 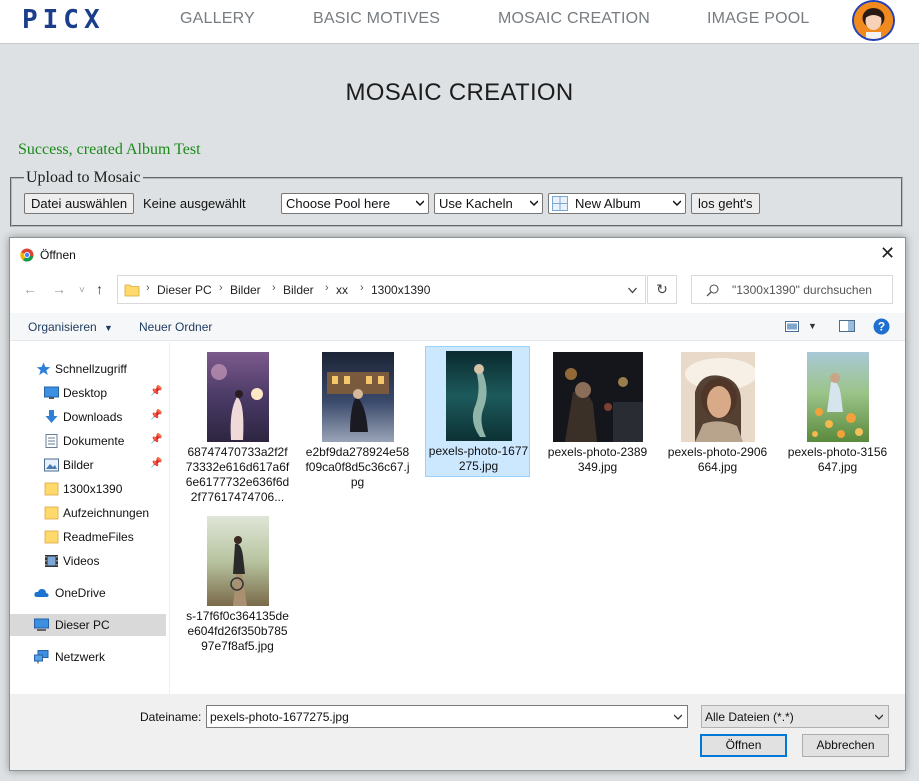 What do you see at coordinates (88, 441) in the screenshot?
I see `sidebar-item-documents: Dokumente 📌` at bounding box center [88, 441].